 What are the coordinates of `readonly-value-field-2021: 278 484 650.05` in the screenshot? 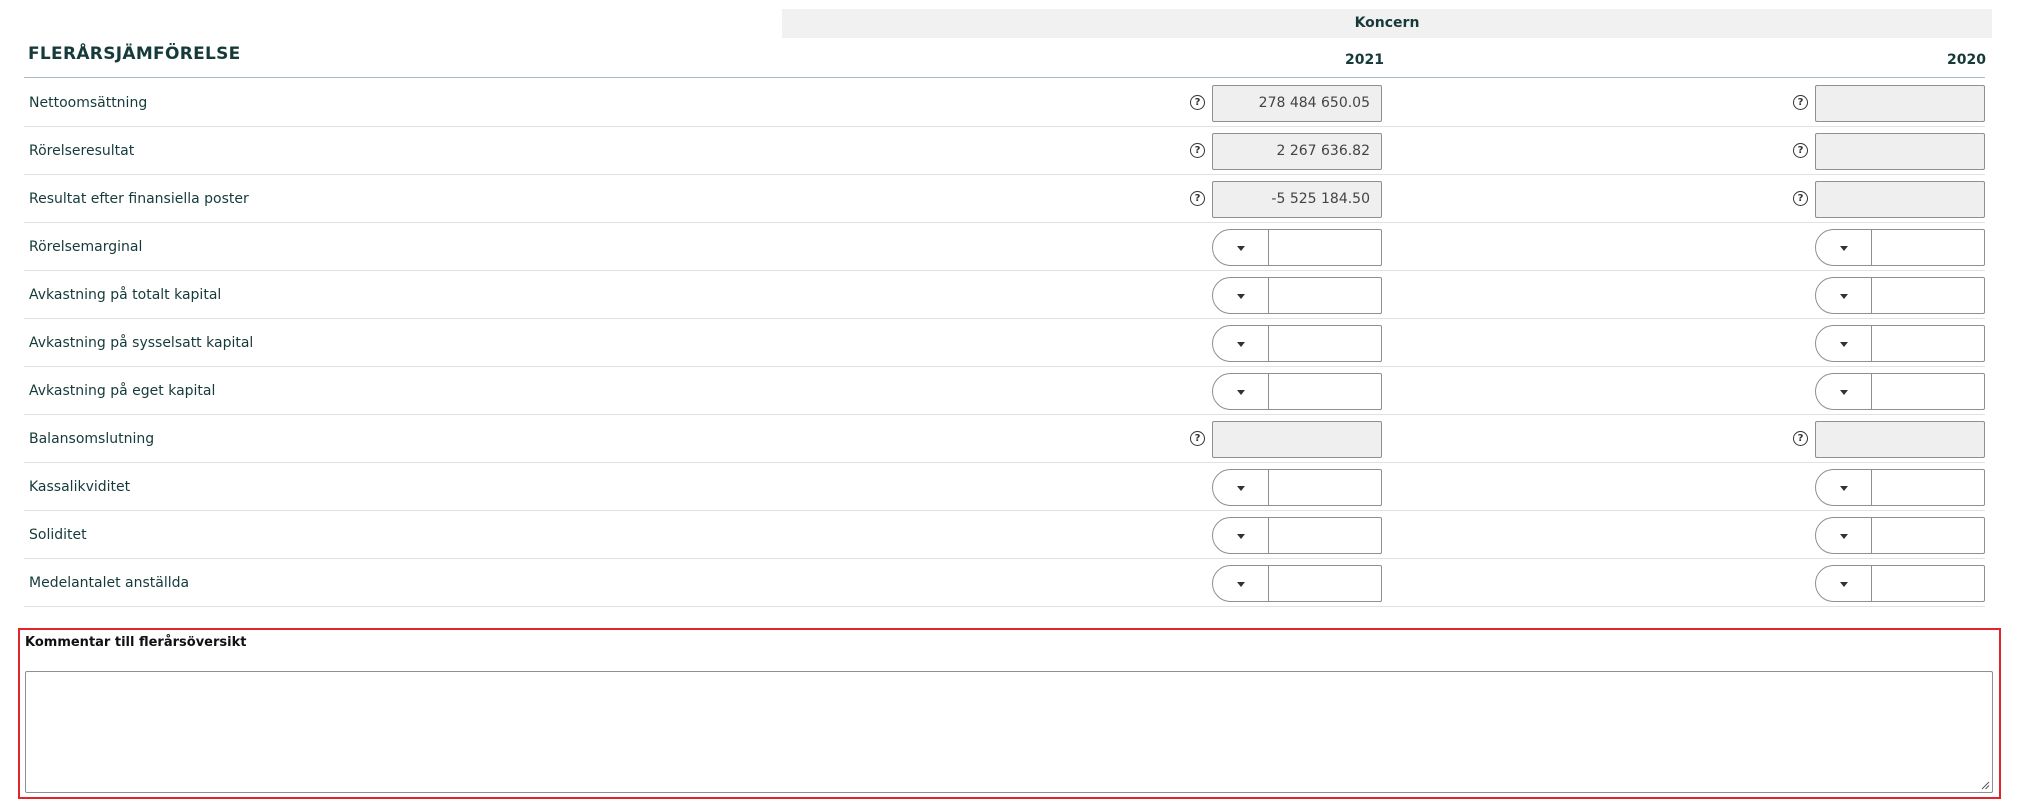 It's located at (1297, 103).